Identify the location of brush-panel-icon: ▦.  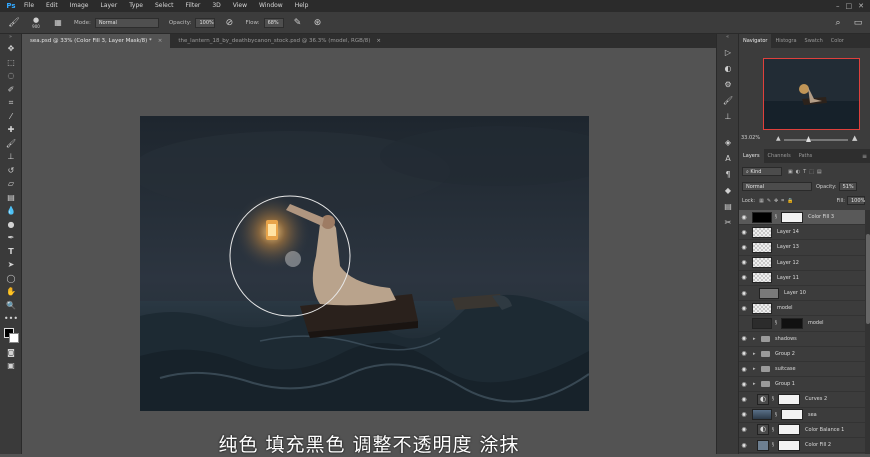
(58, 23).